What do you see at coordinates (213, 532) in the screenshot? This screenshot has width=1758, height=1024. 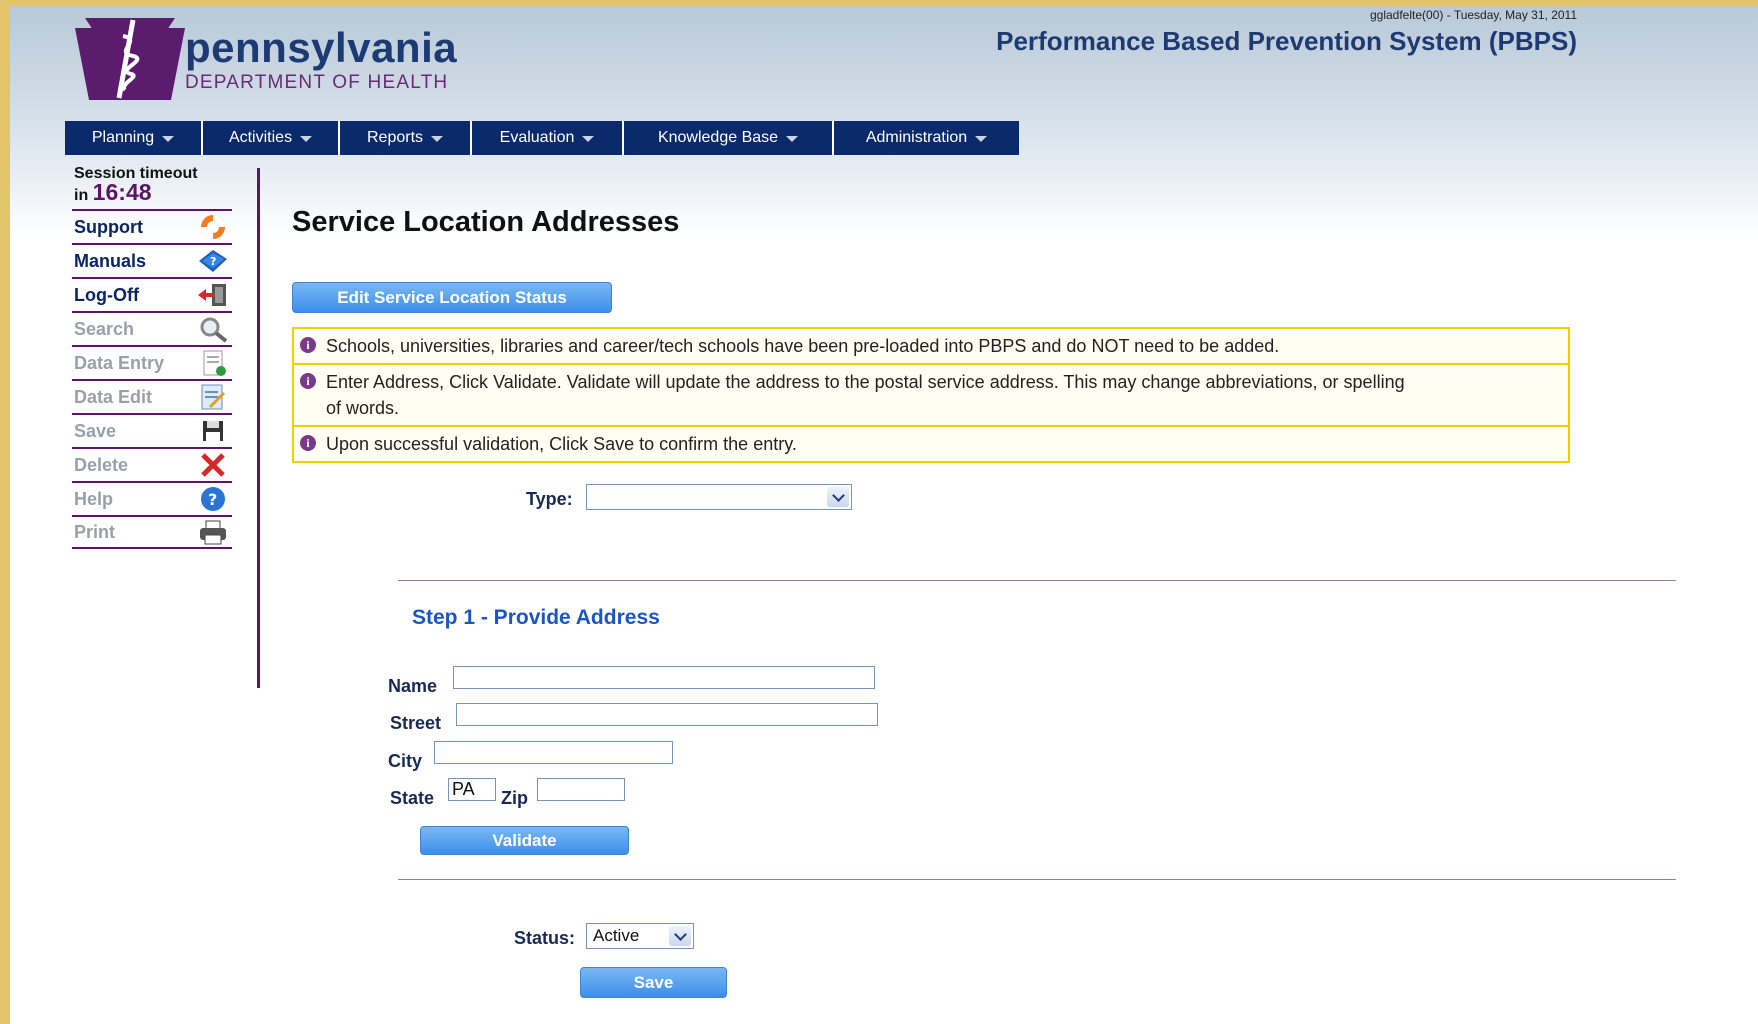 I see `printer-icon` at bounding box center [213, 532].